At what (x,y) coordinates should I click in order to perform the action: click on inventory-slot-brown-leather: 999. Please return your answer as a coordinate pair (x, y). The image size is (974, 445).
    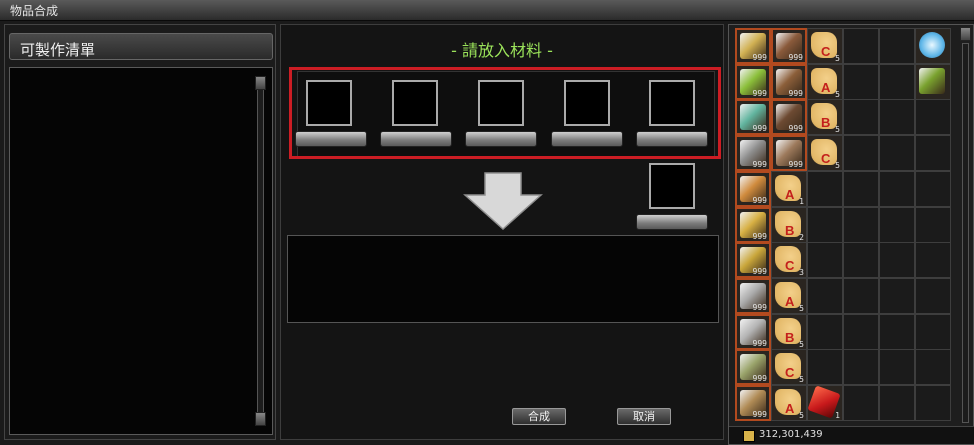
    Looking at the image, I should click on (789, 82).